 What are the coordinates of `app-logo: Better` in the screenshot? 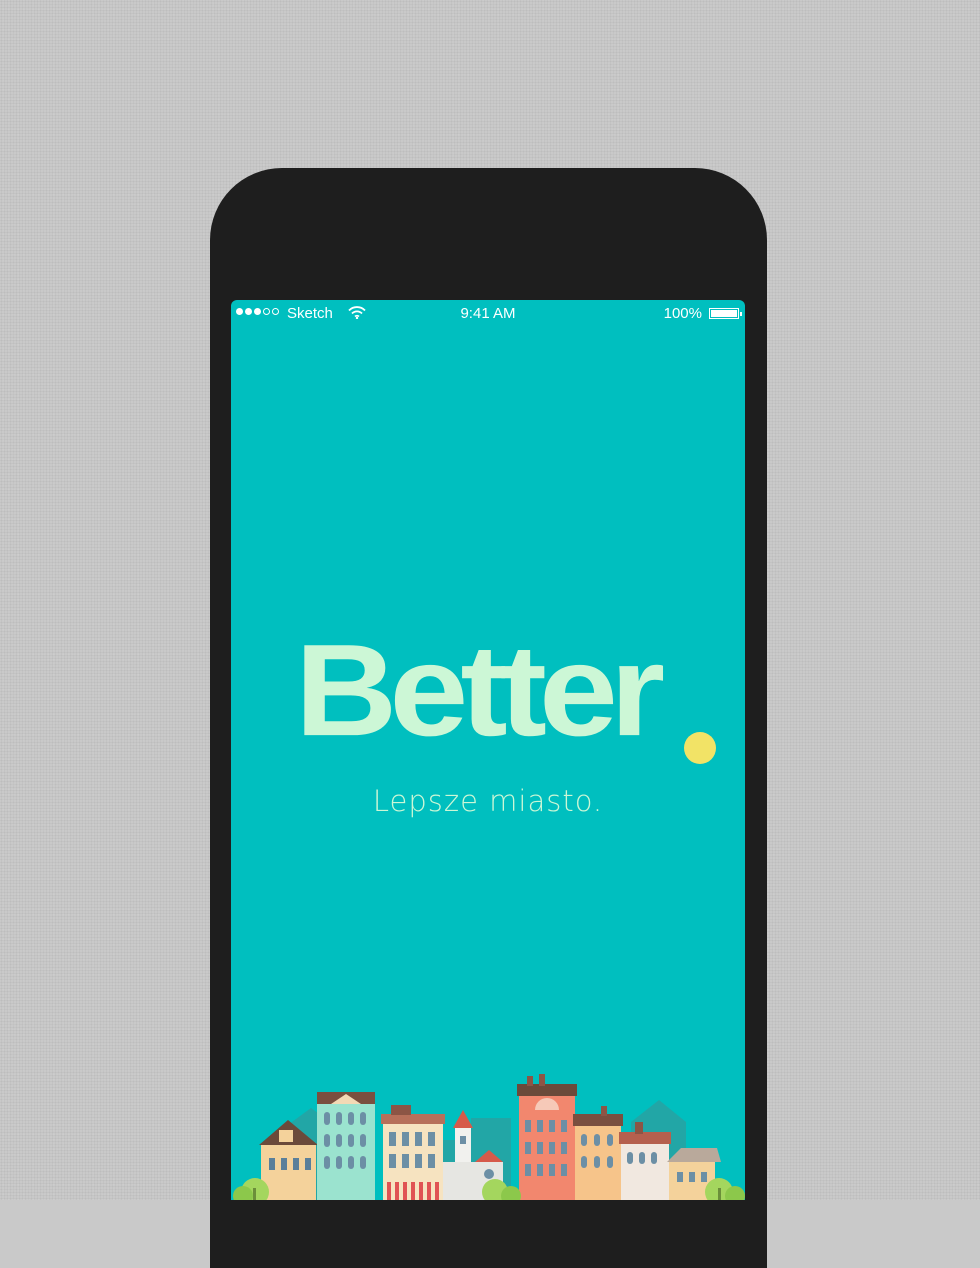 It's located at (488, 691).